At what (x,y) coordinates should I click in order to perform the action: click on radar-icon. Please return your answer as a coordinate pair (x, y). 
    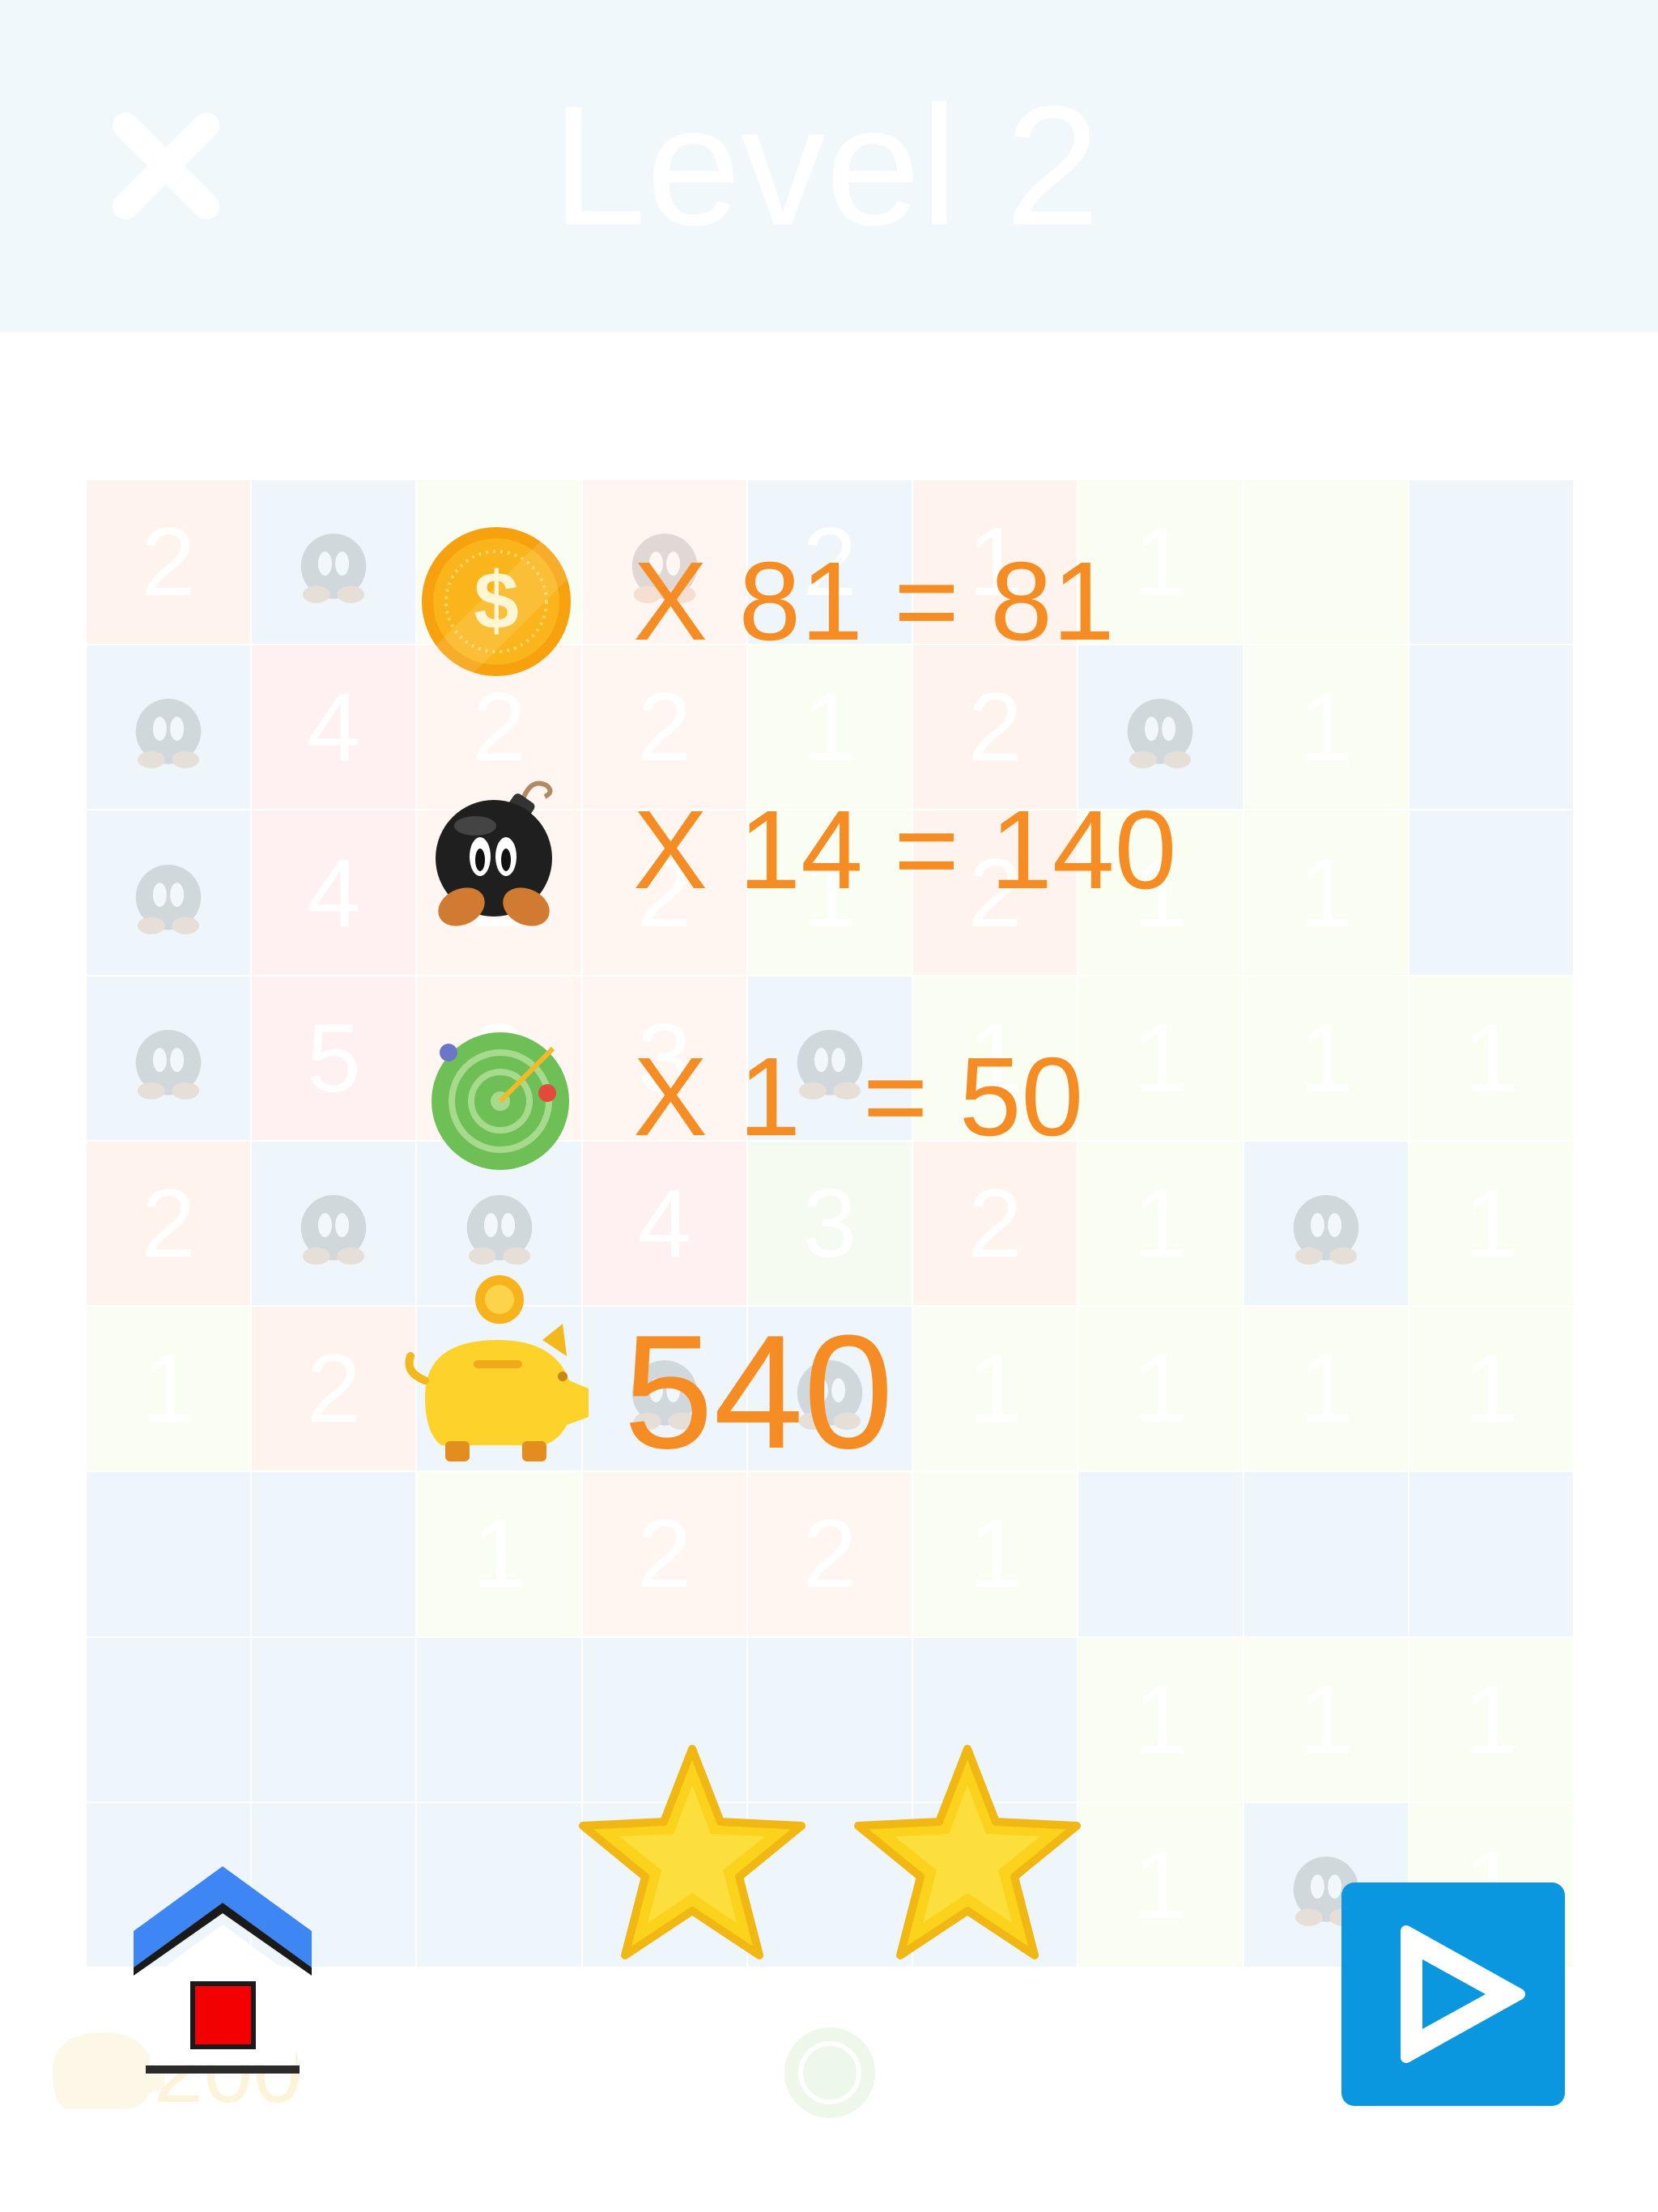
    Looking at the image, I should click on (500, 1101).